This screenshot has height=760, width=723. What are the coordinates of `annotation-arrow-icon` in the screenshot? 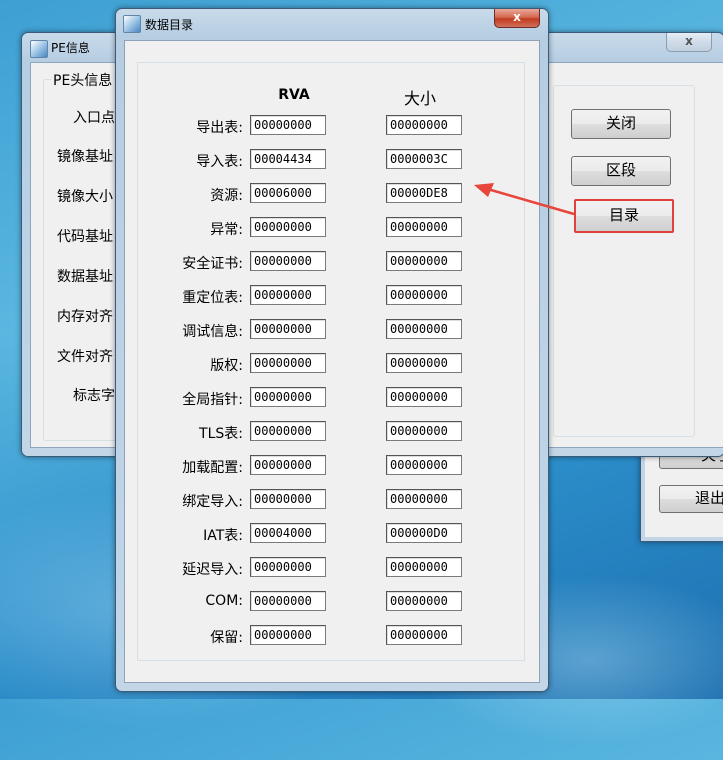 It's located at (524, 199).